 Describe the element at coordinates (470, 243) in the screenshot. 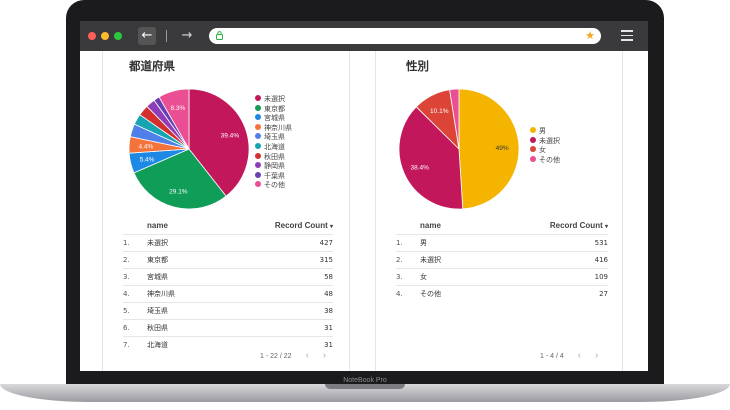

I see `row-name: 男` at that location.